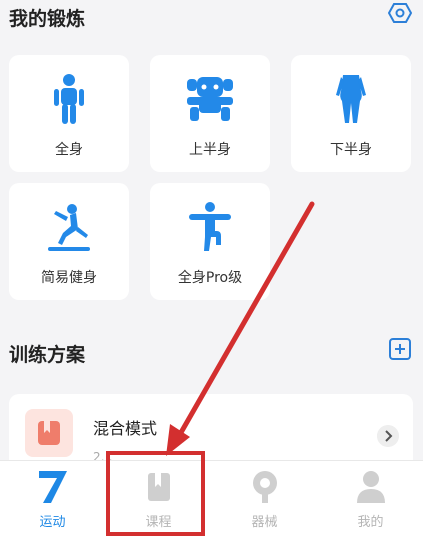 The height and width of the screenshot is (538, 423). Describe the element at coordinates (69, 150) in the screenshot. I see `card-label: 全身` at that location.